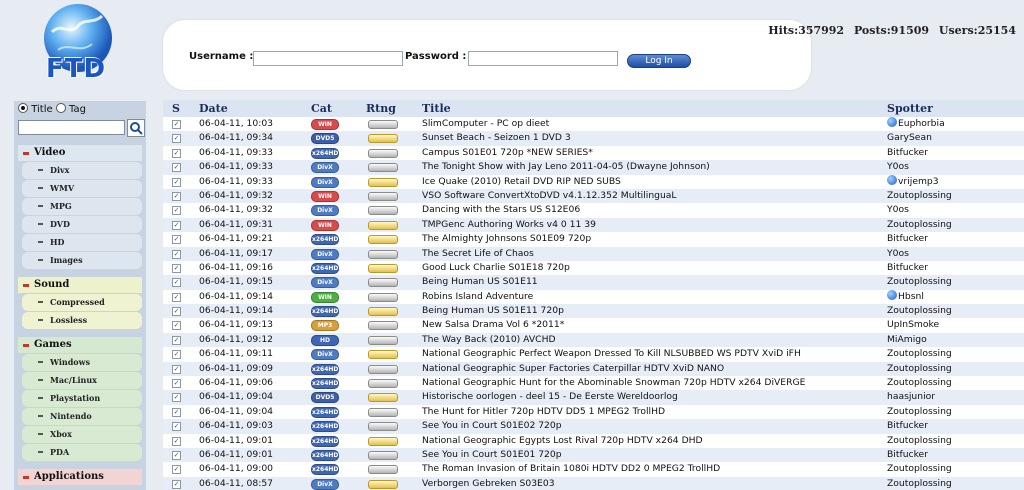  Describe the element at coordinates (80, 345) in the screenshot. I see `section-games: Games` at that location.